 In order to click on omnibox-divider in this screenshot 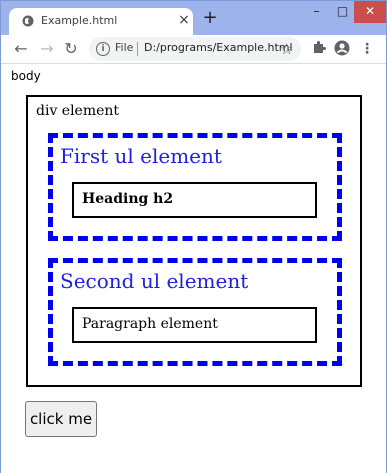, I will do `click(137, 49)`.